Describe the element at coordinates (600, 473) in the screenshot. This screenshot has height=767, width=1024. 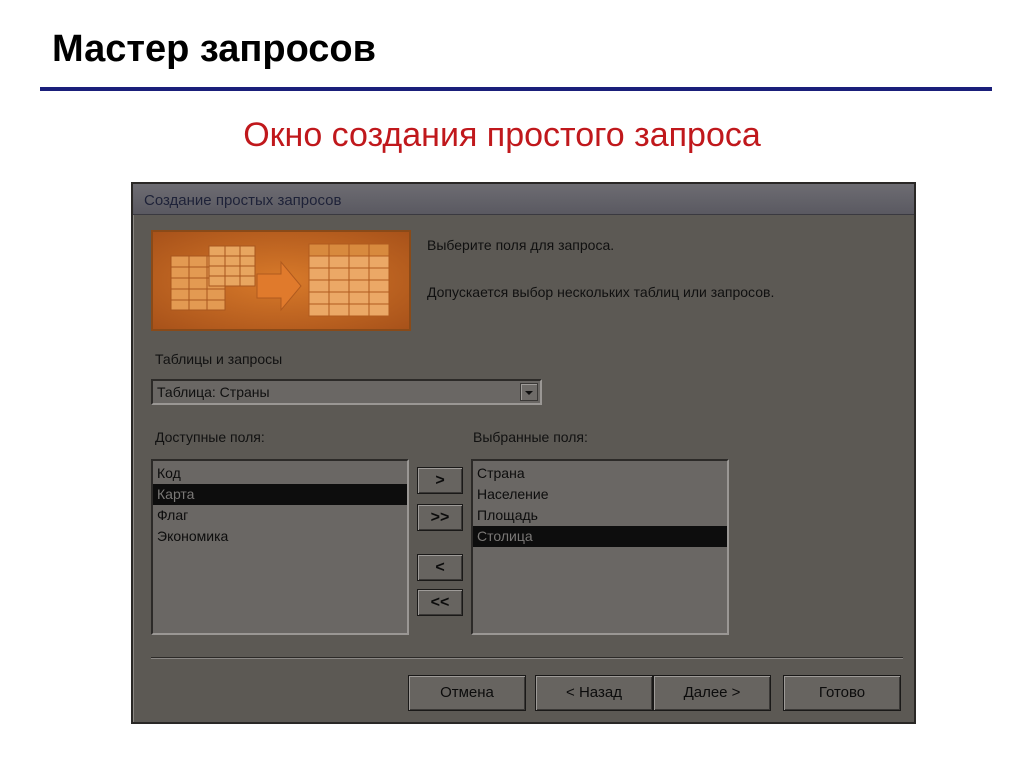
I see `list-item: Страна` at that location.